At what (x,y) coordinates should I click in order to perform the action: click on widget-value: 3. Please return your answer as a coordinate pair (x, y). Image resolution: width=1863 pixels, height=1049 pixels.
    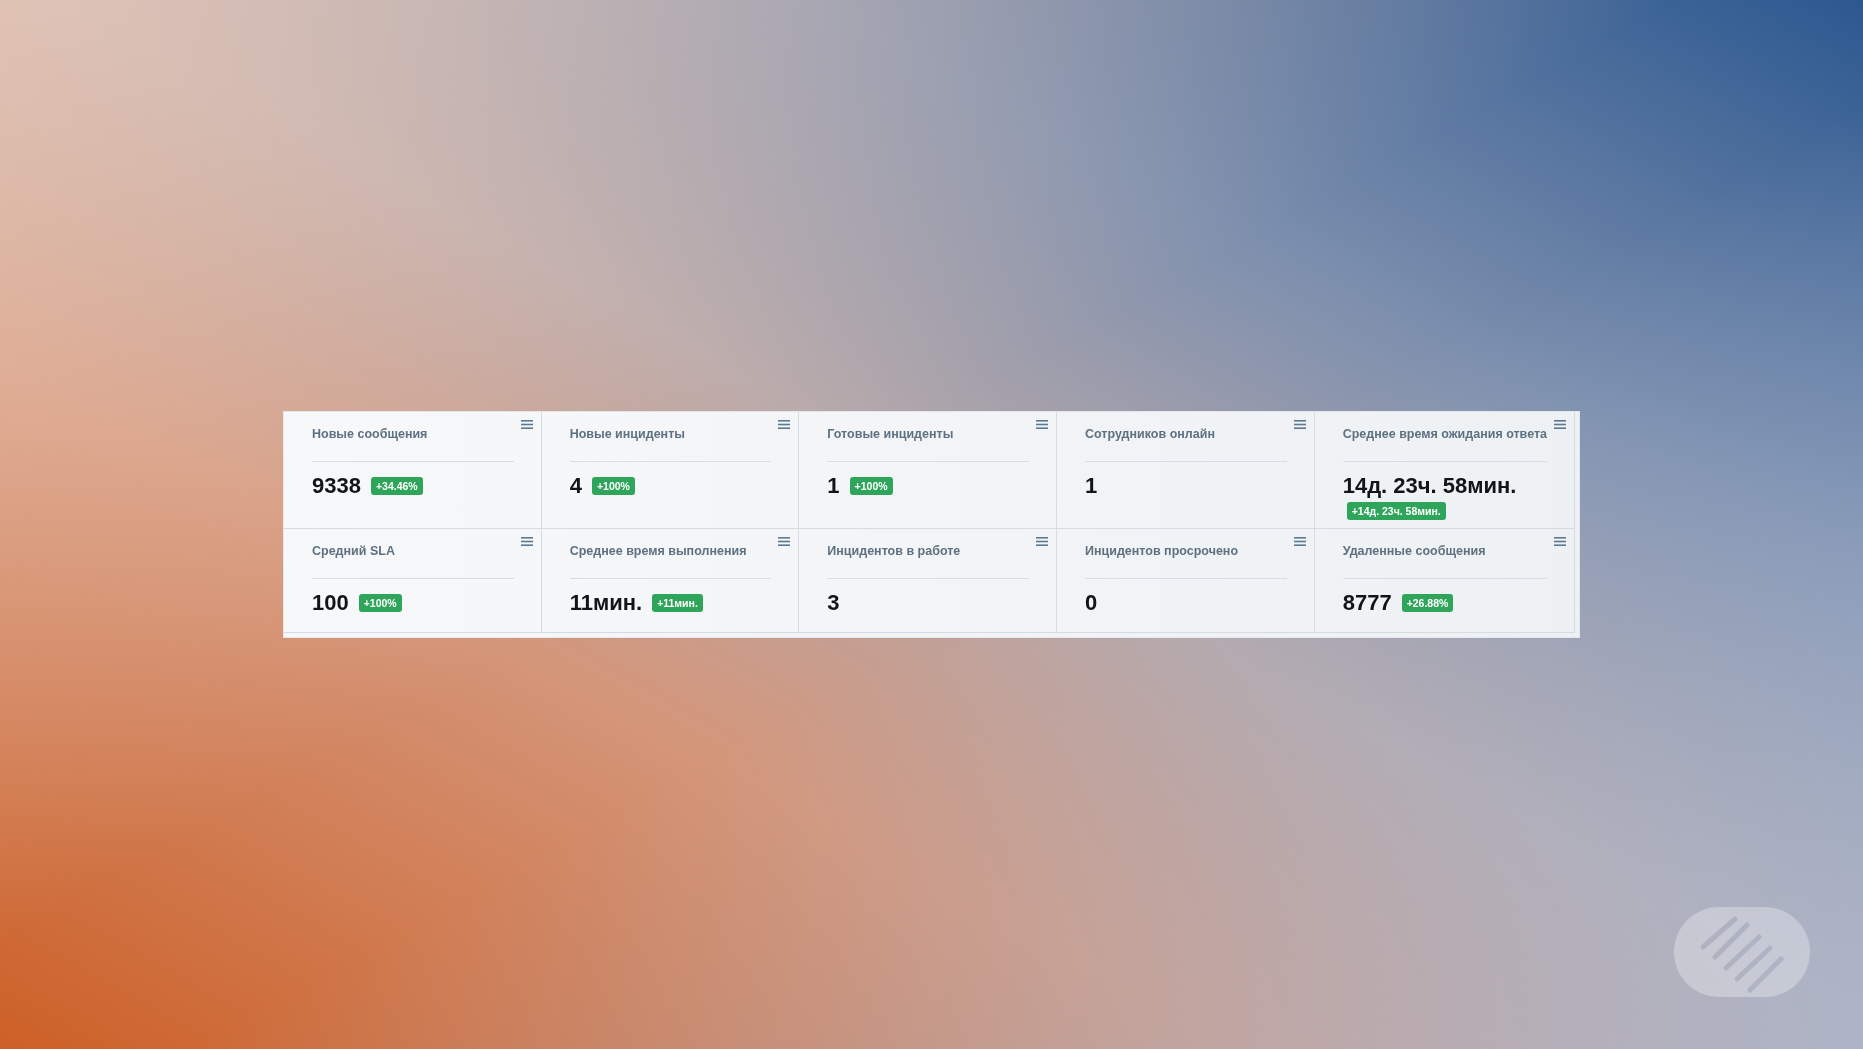
    Looking at the image, I should click on (833, 603).